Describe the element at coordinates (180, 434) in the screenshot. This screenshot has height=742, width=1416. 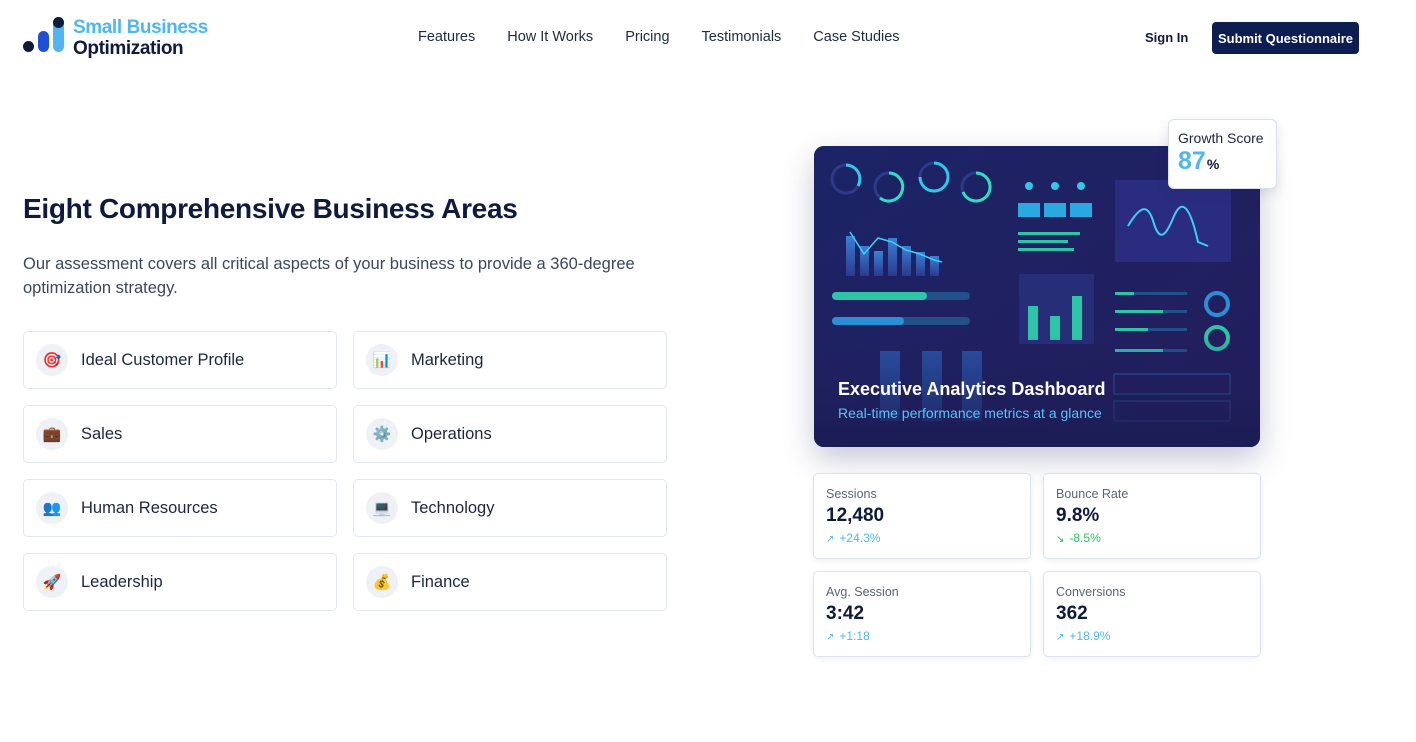
I see `area-card-sales: 💼 Sales` at that location.